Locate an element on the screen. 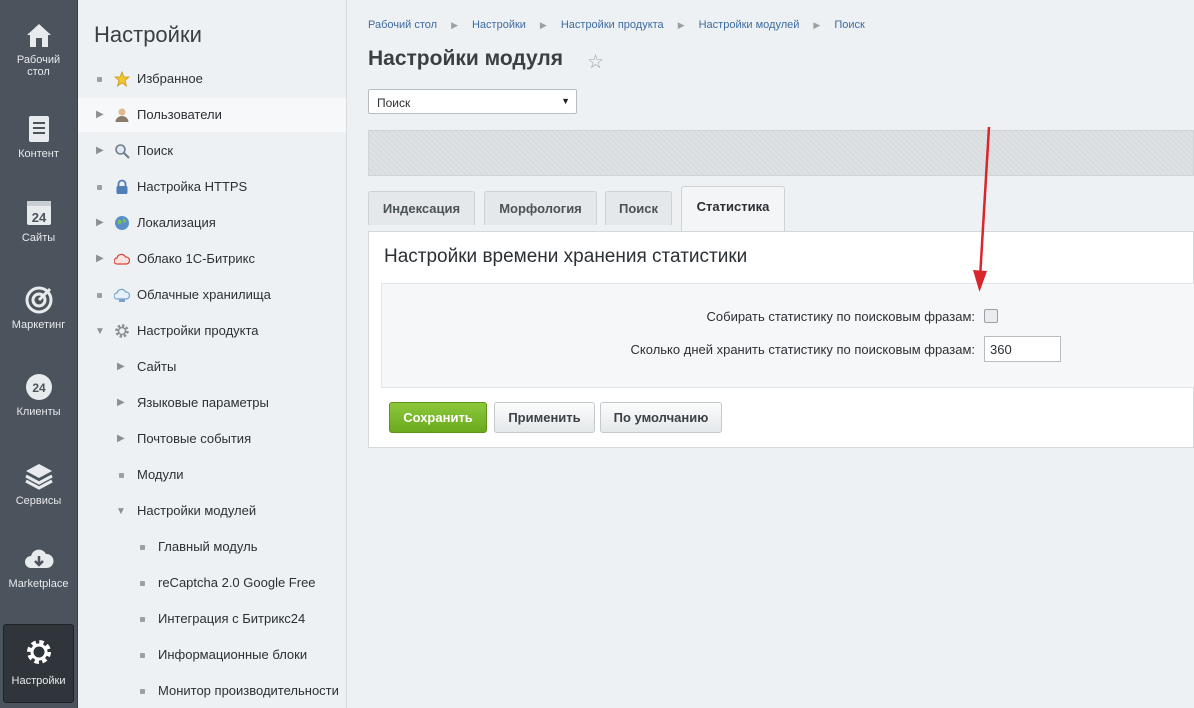 The height and width of the screenshot is (708, 1194). module-select-value: Поиск is located at coordinates (394, 103).